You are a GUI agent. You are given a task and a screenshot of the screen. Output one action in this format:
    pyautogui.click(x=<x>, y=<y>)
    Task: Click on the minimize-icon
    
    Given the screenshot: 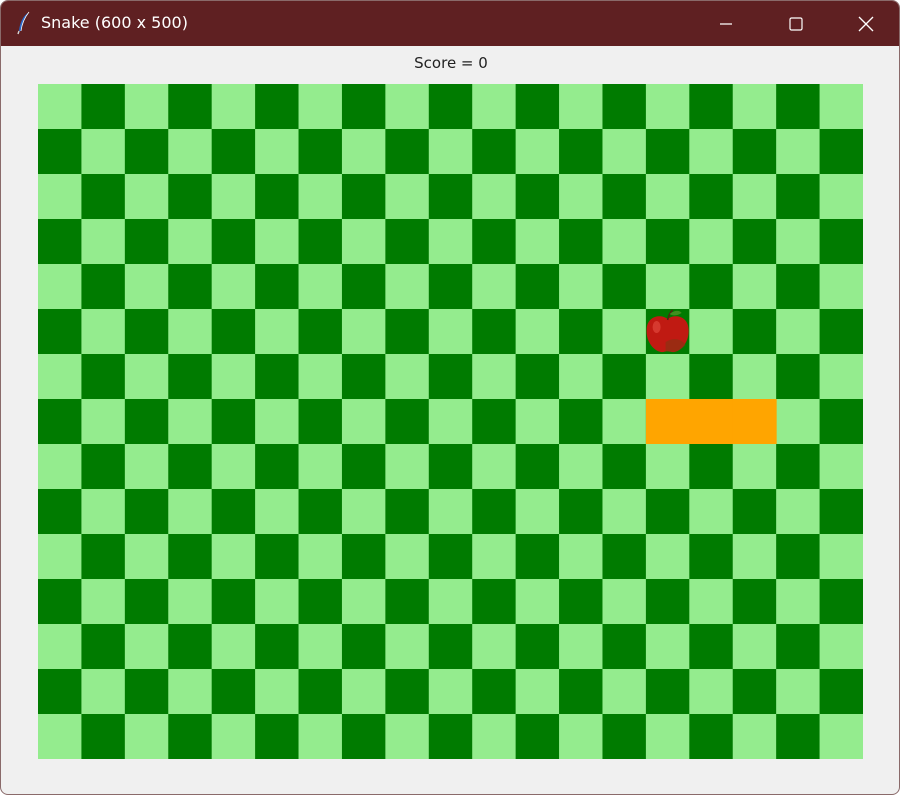 What is the action you would take?
    pyautogui.click(x=726, y=23)
    